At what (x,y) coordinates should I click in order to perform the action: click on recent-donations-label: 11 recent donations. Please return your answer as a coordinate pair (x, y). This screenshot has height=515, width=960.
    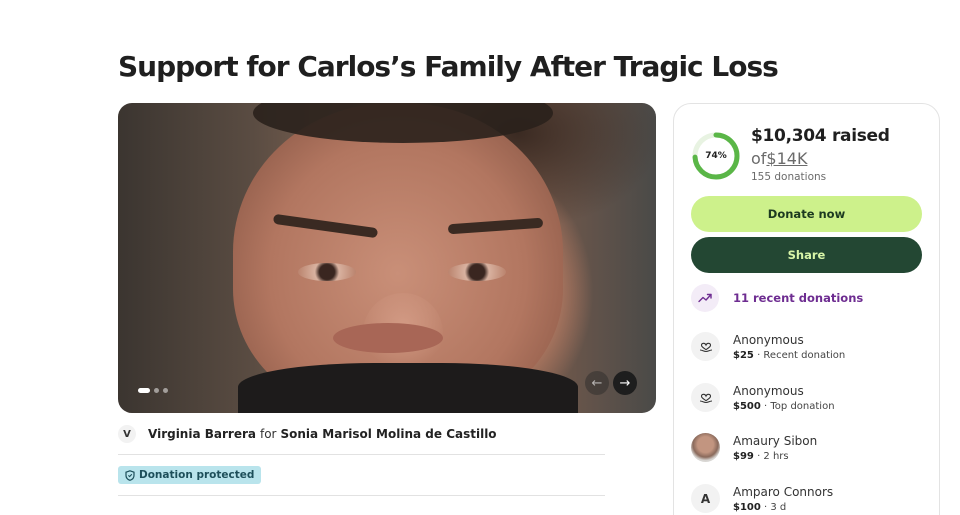
    Looking at the image, I should click on (798, 298).